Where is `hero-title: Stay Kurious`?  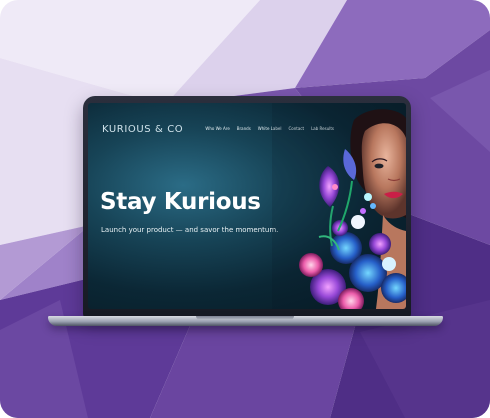
hero-title: Stay Kurious is located at coordinates (180, 202).